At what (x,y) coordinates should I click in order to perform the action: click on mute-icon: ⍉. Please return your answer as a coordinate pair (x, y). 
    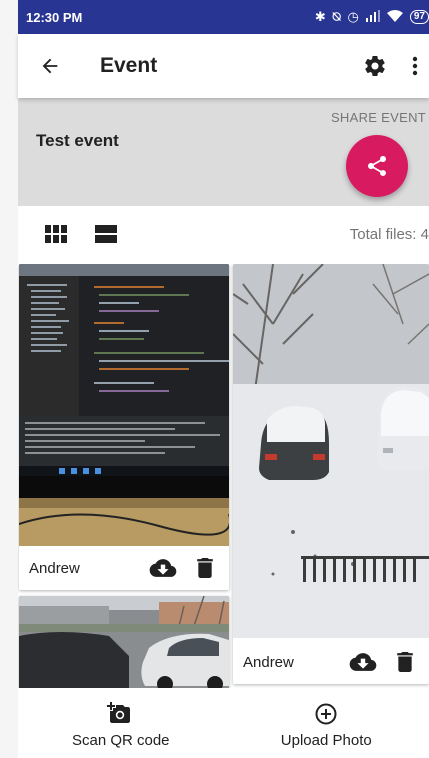
    Looking at the image, I should click on (336, 16).